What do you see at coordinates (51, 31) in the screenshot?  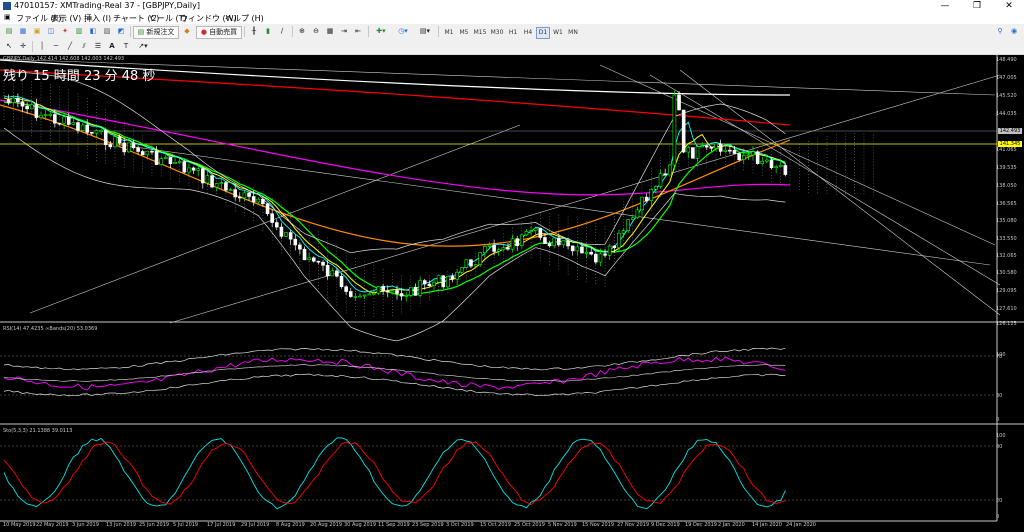 I see `data-window-icon: ◫` at bounding box center [51, 31].